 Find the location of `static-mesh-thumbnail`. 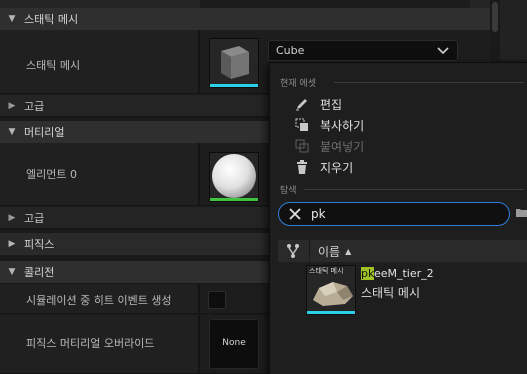

static-mesh-thumbnail is located at coordinates (234, 63).